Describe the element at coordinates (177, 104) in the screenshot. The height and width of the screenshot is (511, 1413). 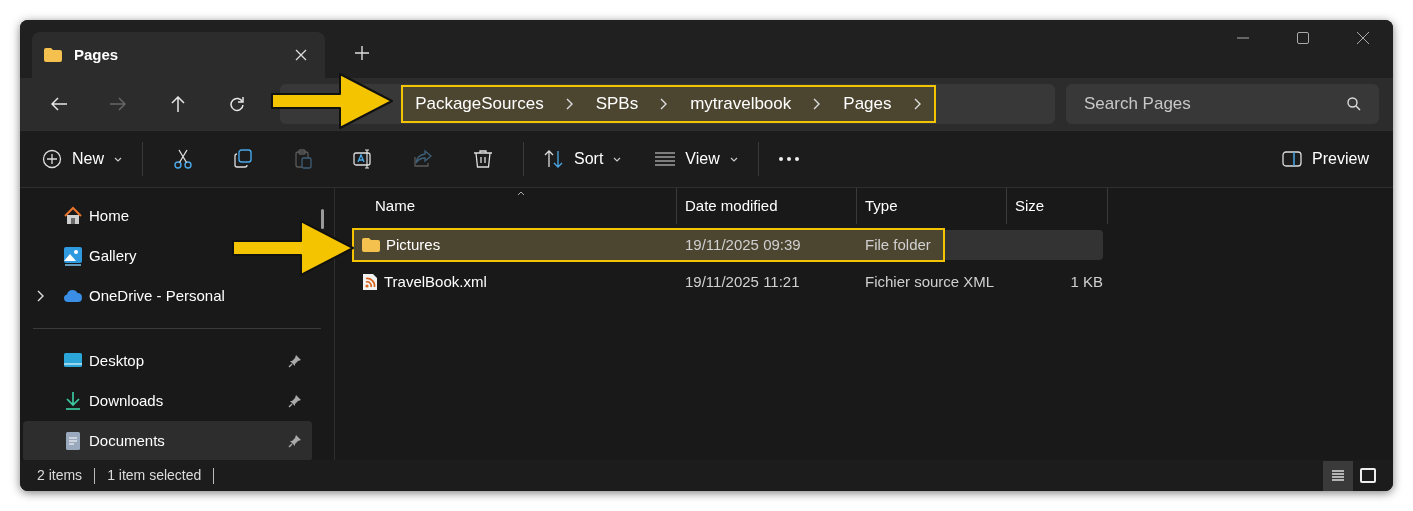
I see `up-arrow-icon` at that location.